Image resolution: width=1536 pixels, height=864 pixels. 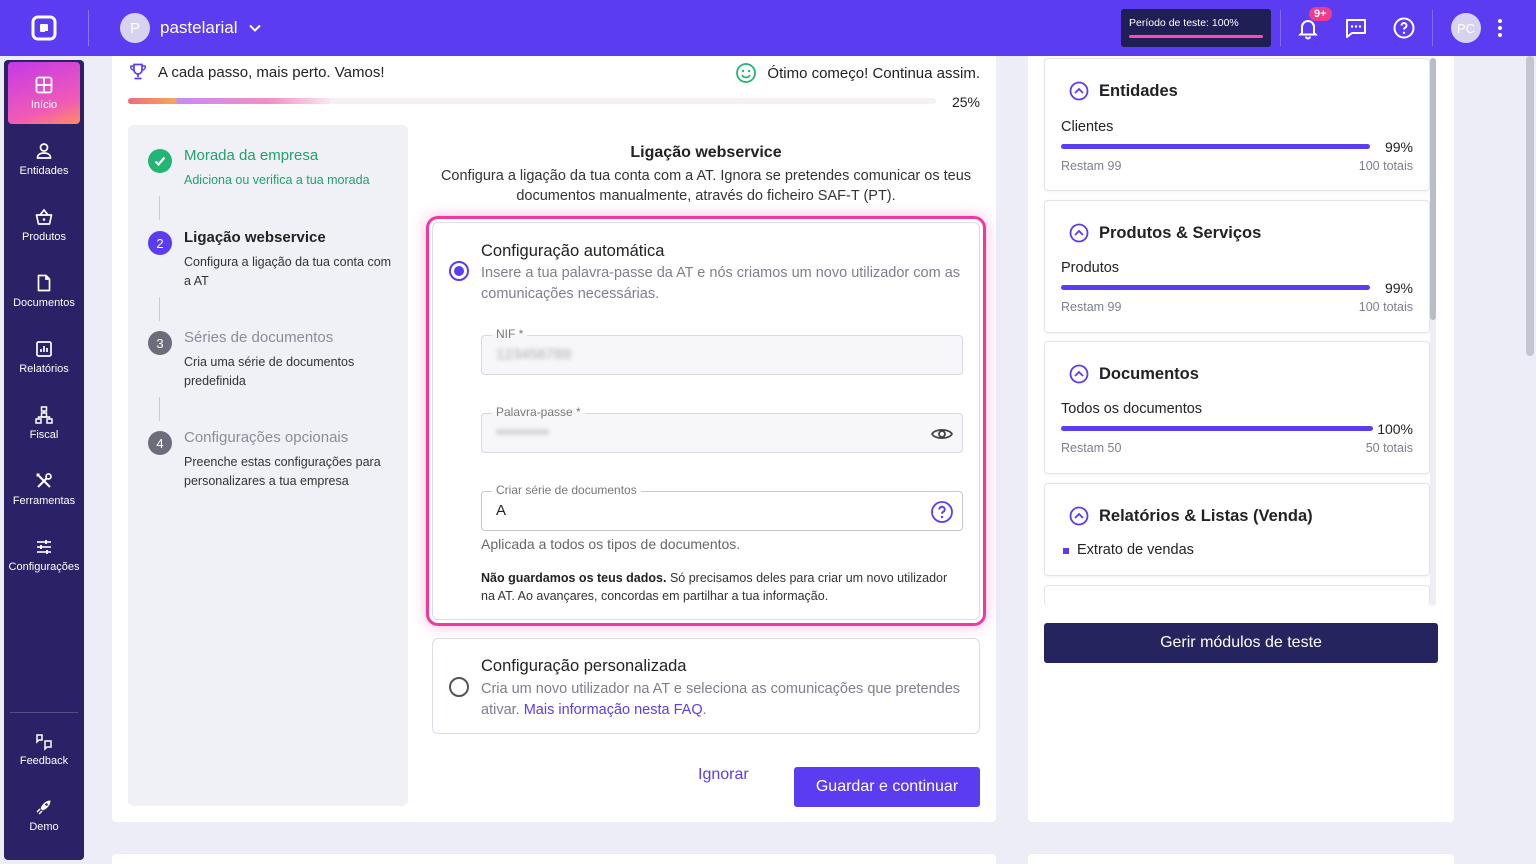 I want to click on chat-icon, so click(x=1356, y=28).